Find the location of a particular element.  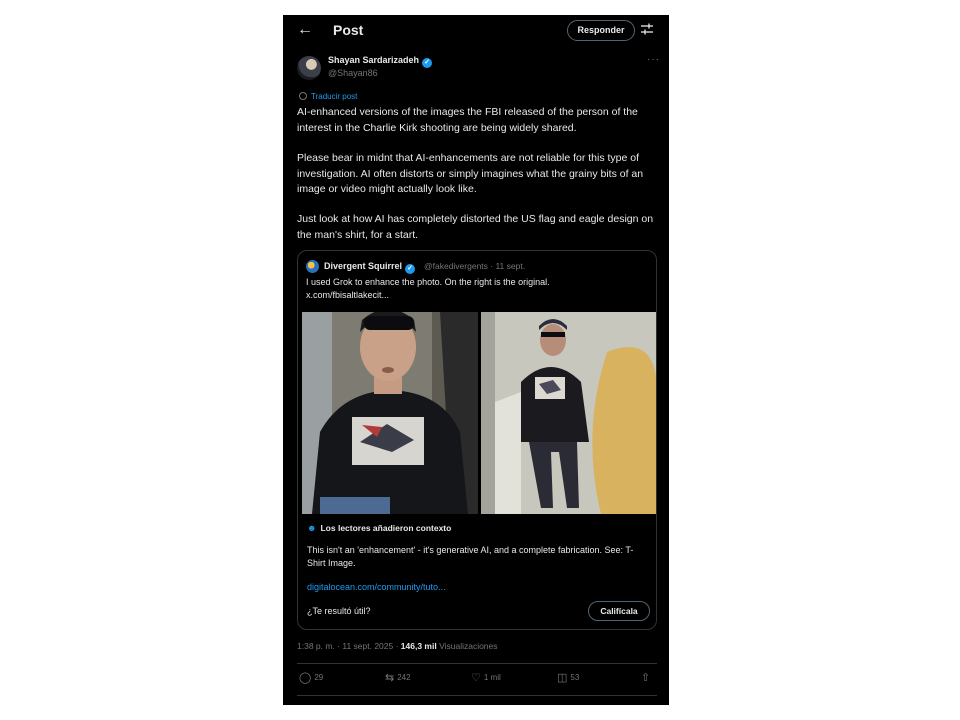

views-label: Visualizaciones is located at coordinates (467, 646).